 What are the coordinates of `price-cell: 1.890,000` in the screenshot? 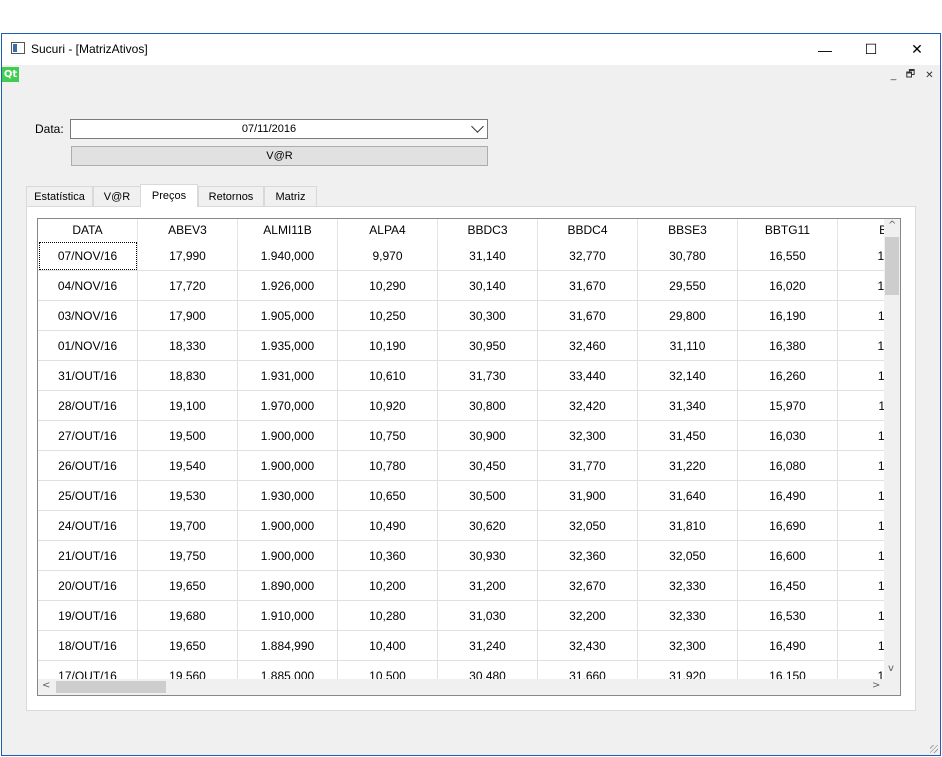 It's located at (288, 586).